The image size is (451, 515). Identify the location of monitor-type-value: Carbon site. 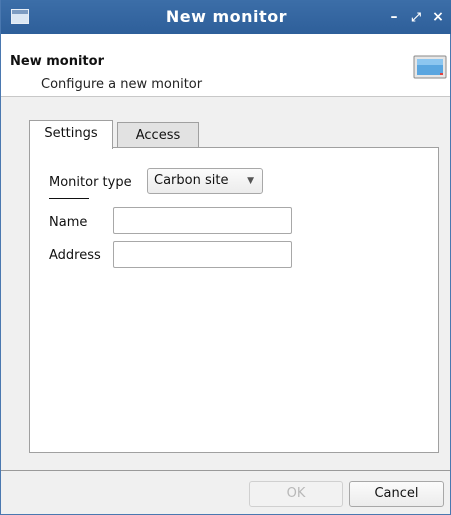
(191, 180).